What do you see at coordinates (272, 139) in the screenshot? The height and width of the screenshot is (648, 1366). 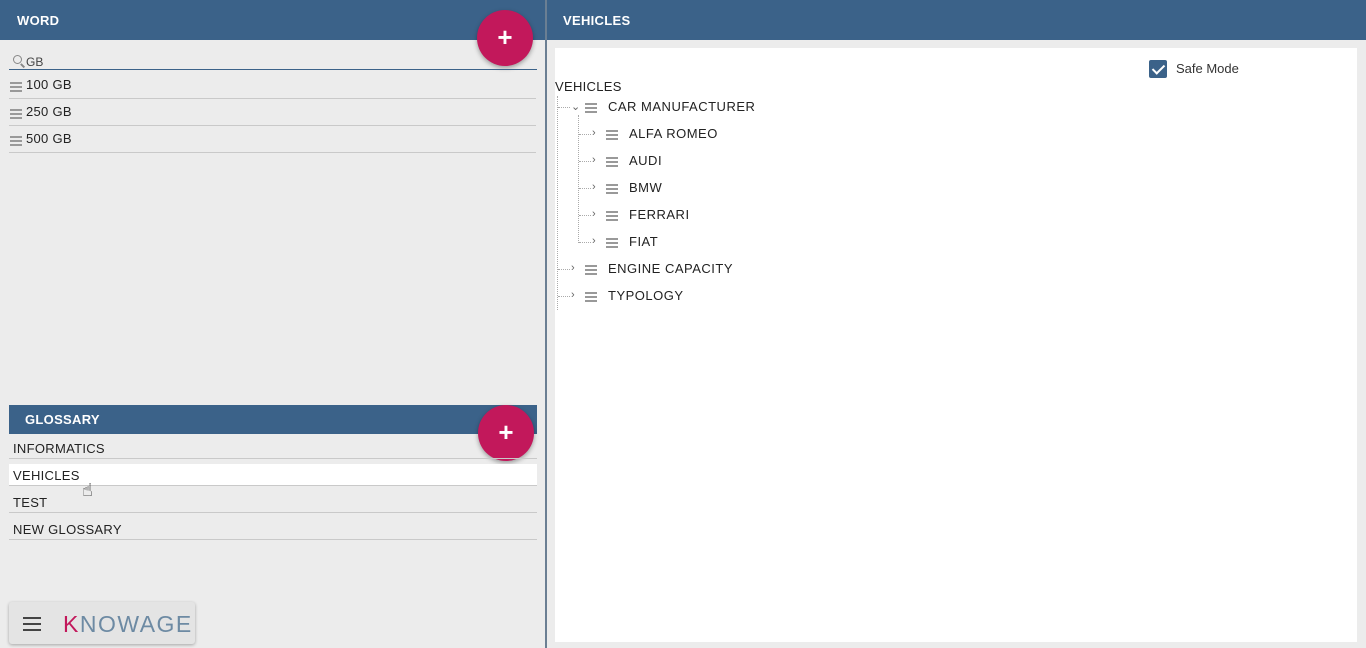 I see `word-list-item: 500 GB` at bounding box center [272, 139].